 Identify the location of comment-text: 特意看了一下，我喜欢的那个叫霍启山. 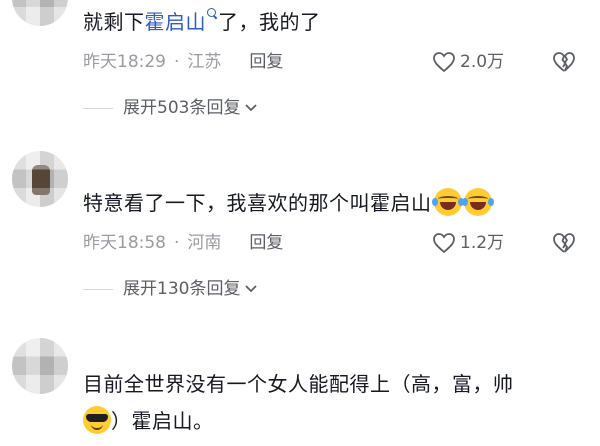
(288, 203).